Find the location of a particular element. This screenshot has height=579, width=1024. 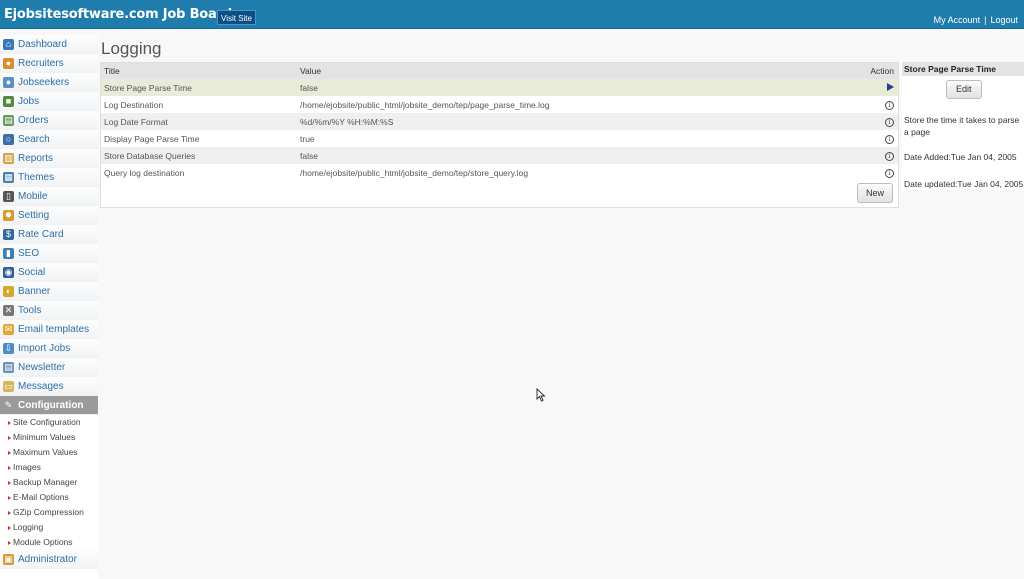

sidebar-item-banner: ◐ Banner is located at coordinates (49, 291).